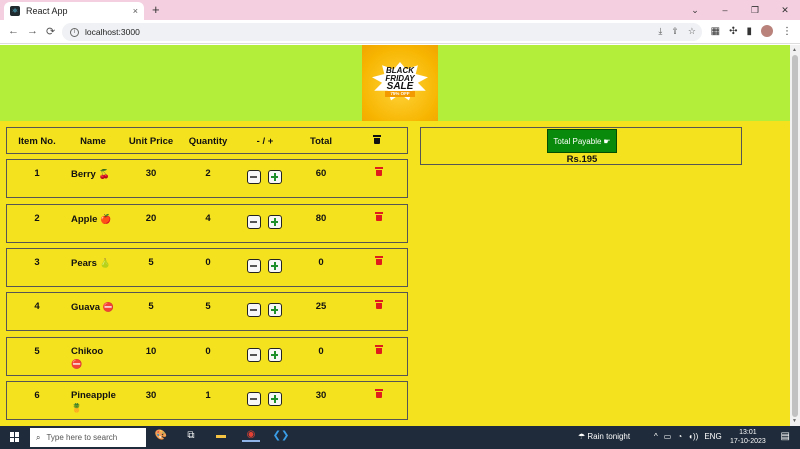 This screenshot has height=449, width=800. What do you see at coordinates (87, 357) in the screenshot?
I see `item-name: Chikoo ⛔` at bounding box center [87, 357].